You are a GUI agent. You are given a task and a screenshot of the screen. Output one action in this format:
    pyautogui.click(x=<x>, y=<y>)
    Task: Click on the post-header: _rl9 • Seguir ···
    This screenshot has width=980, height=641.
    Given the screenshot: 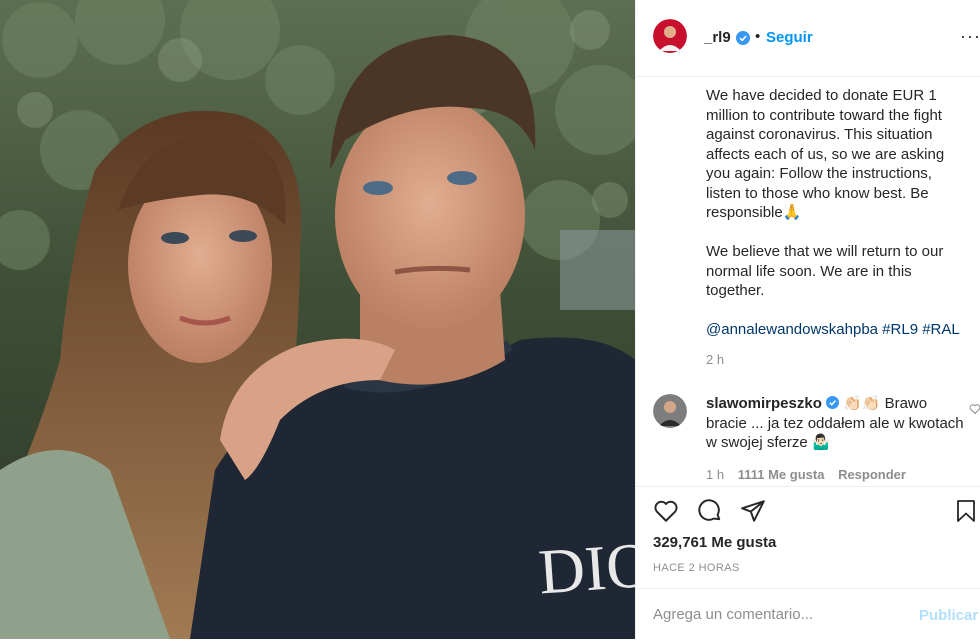 What is the action you would take?
    pyautogui.click(x=808, y=38)
    